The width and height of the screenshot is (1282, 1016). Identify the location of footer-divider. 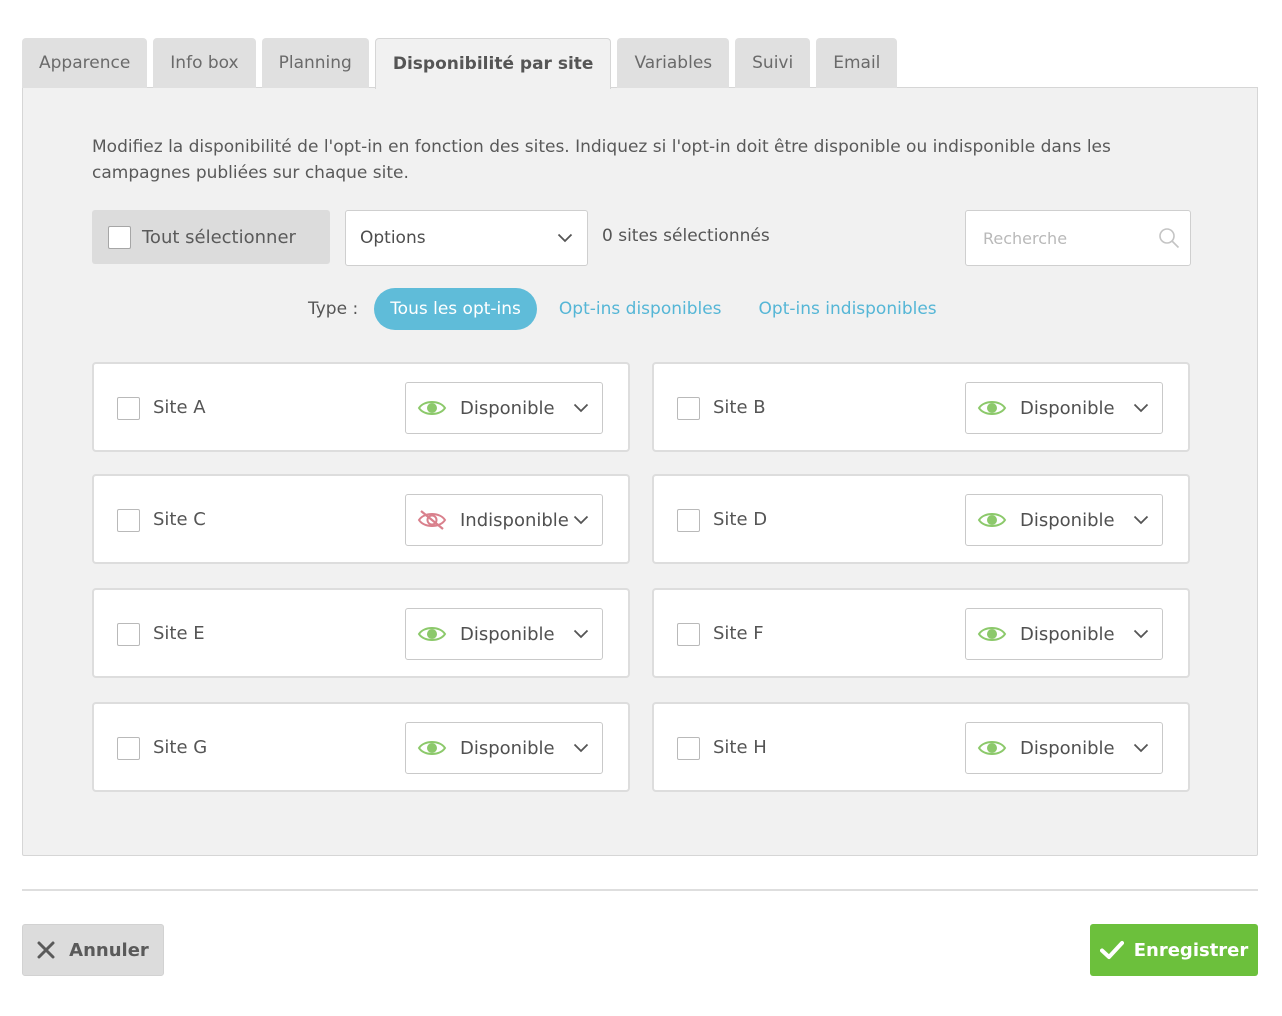
(640, 890).